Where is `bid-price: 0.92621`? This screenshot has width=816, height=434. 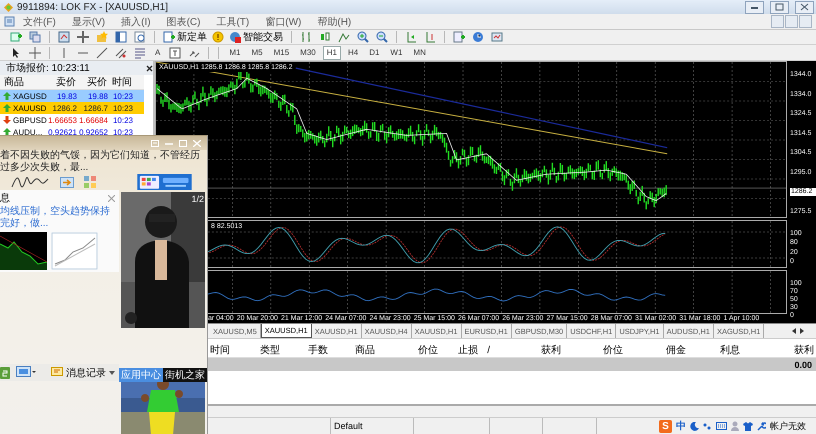 bid-price: 0.92621 is located at coordinates (62, 132).